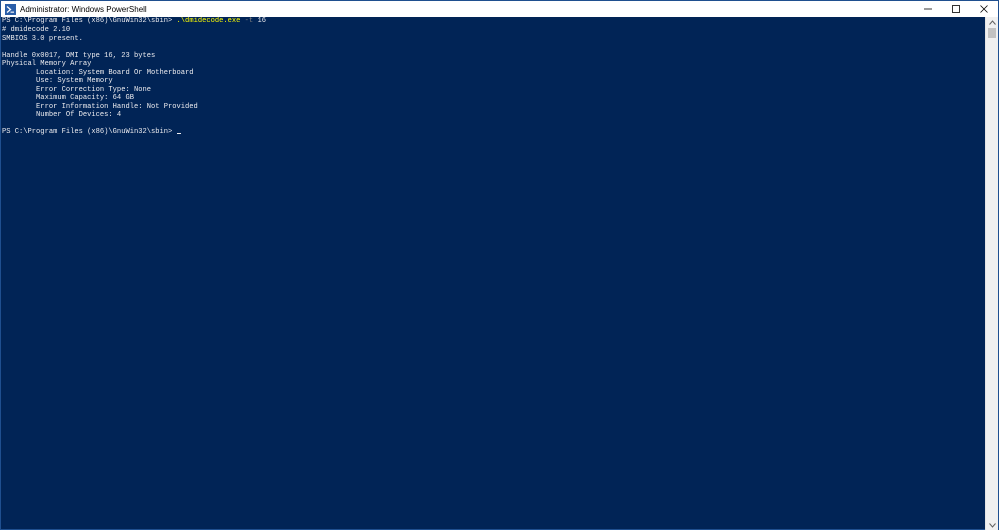 Image resolution: width=999 pixels, height=530 pixels. I want to click on minimize-button, so click(928, 9).